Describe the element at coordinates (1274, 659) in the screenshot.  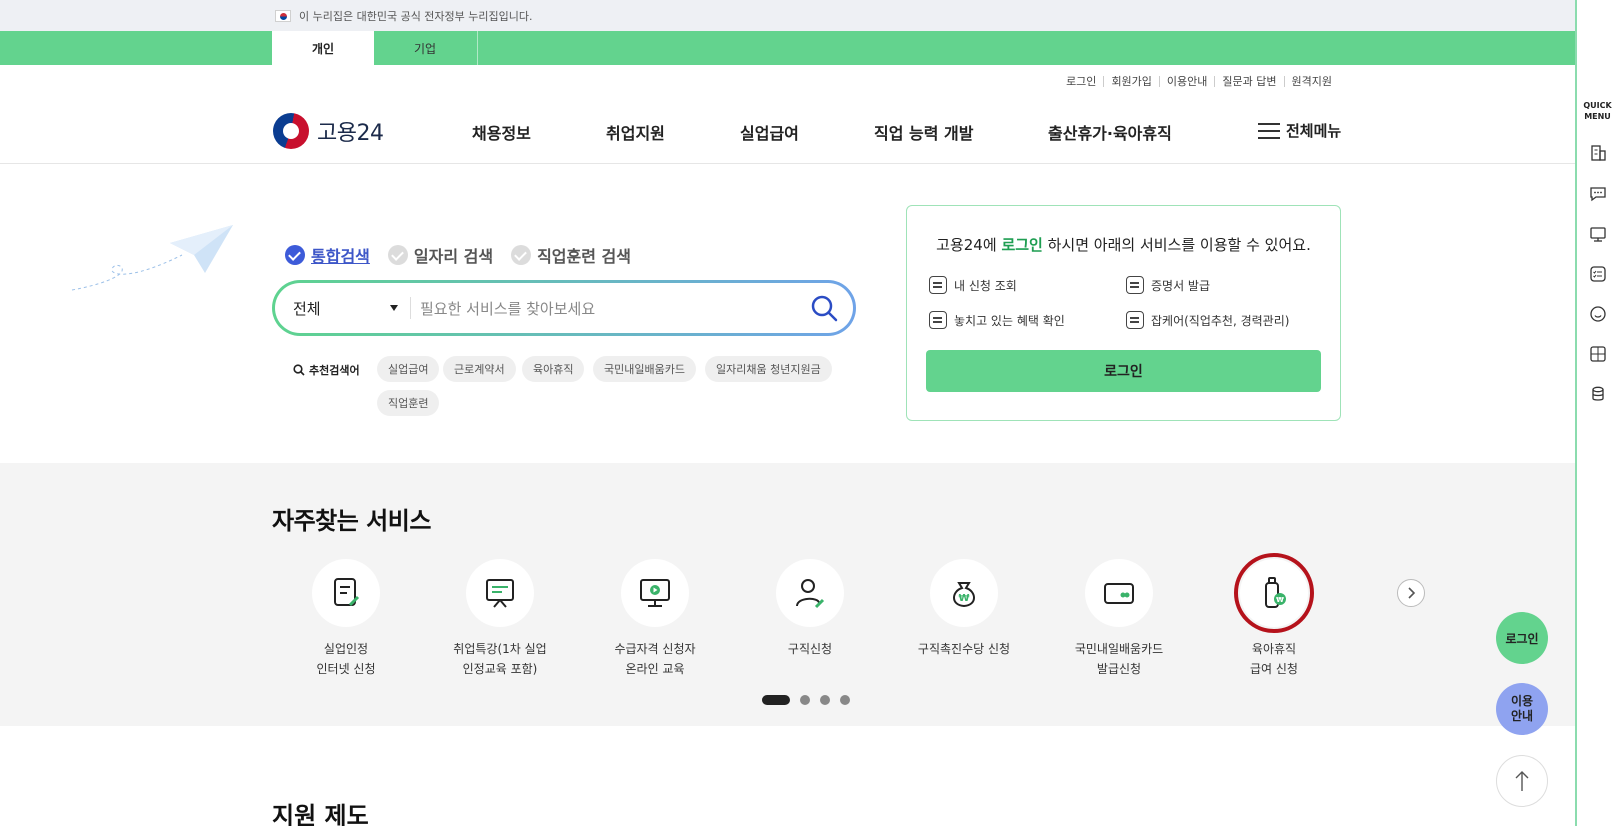
I see `service-label: 육아휴직 급여 신청` at that location.